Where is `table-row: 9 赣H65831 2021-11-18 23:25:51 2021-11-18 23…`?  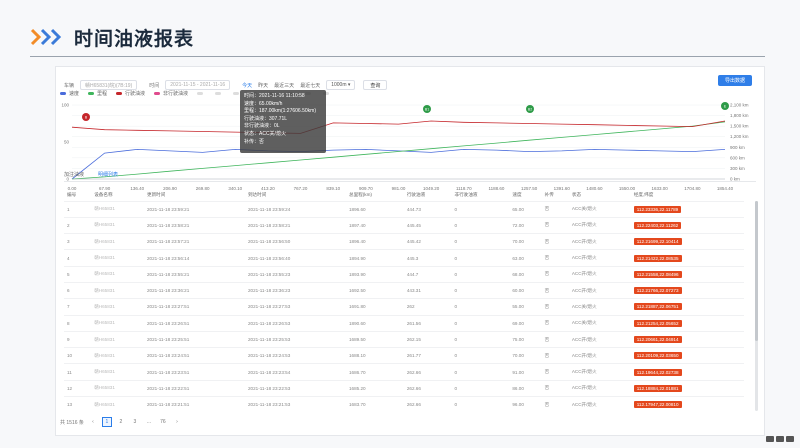 table-row: 9 赣H65831 2021-11-18 23:25:51 2021-11-18 23… is located at coordinates (404, 339).